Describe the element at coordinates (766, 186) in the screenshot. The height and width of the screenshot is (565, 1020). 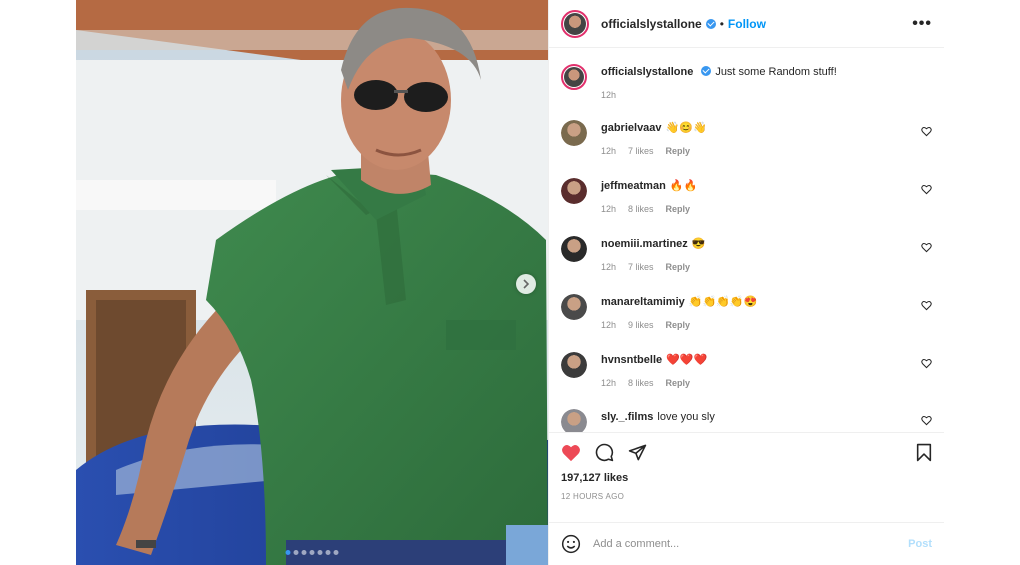
I see `comment-text: jeffmeatman 🔥🔥` at that location.